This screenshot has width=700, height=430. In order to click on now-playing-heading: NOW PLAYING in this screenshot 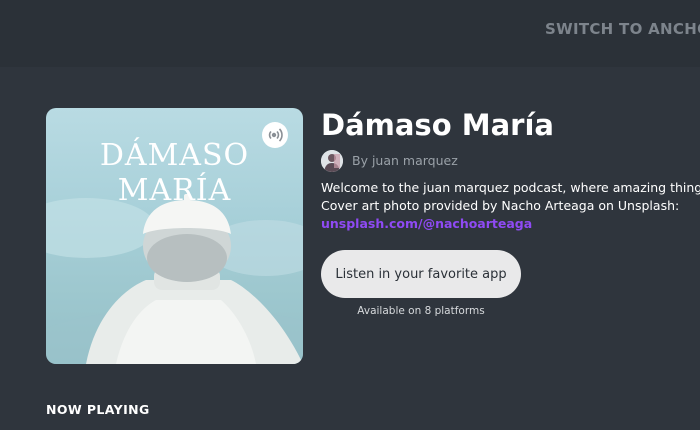, I will do `click(98, 409)`.